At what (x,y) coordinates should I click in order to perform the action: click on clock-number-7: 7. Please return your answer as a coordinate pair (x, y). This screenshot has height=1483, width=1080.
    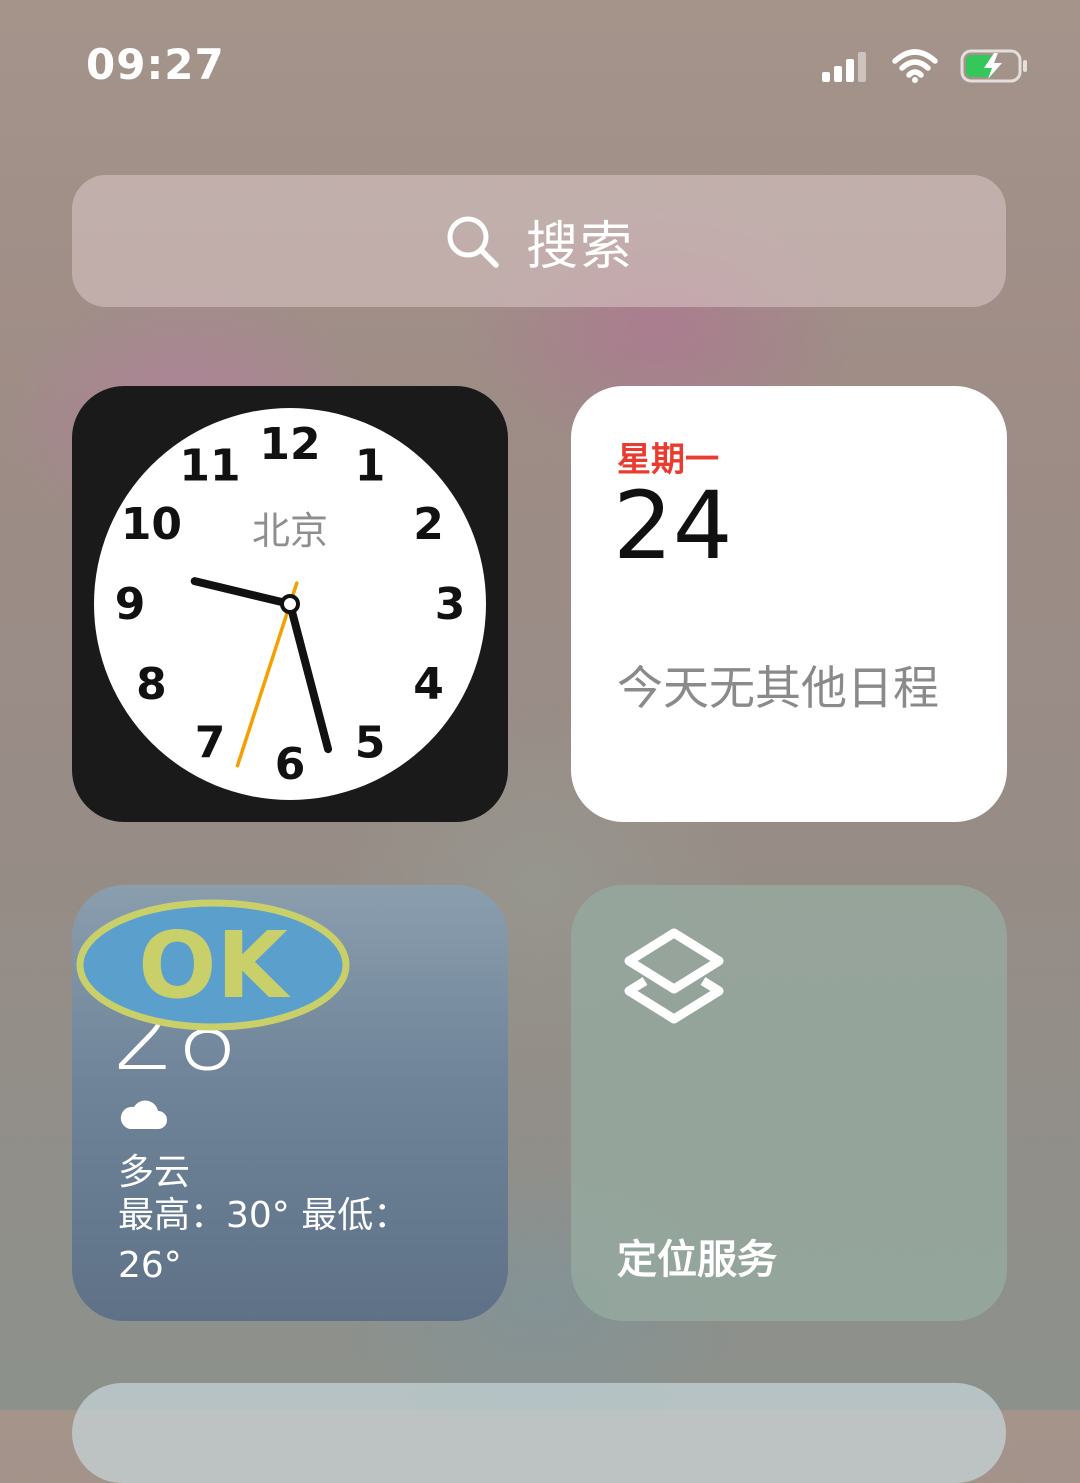
    Looking at the image, I should click on (210, 743).